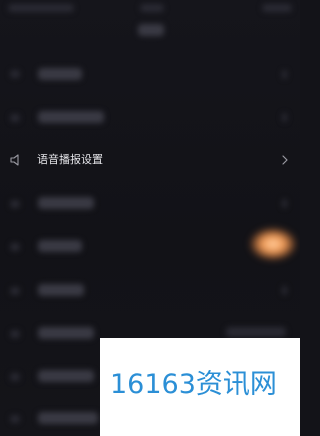  I want to click on voice-broadcast-settings-row: 语音播报设置, so click(150, 160).